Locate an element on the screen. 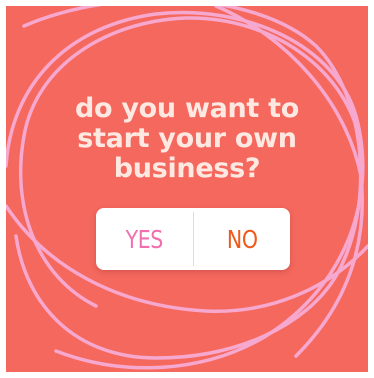 This screenshot has width=374, height=378. poll-no-button: NO is located at coordinates (241, 239).